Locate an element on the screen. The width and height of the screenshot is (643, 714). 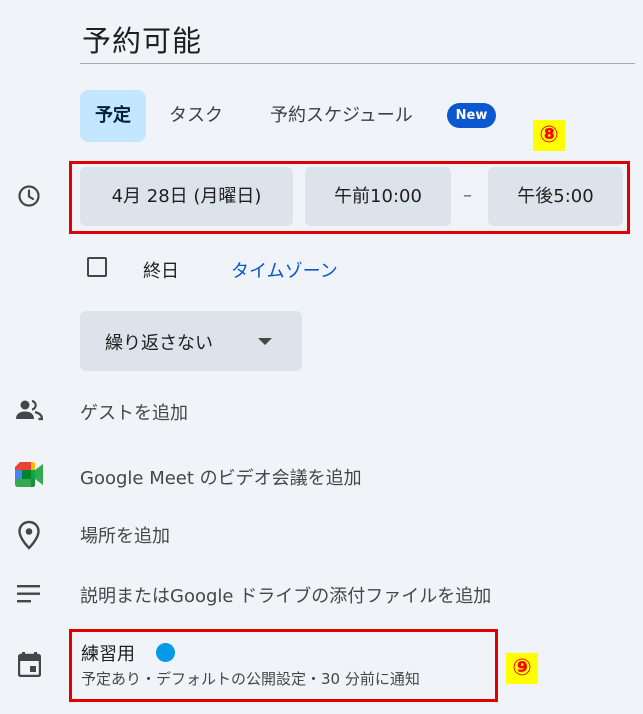
recurrence-value: 繰り返さない is located at coordinates (159, 343).